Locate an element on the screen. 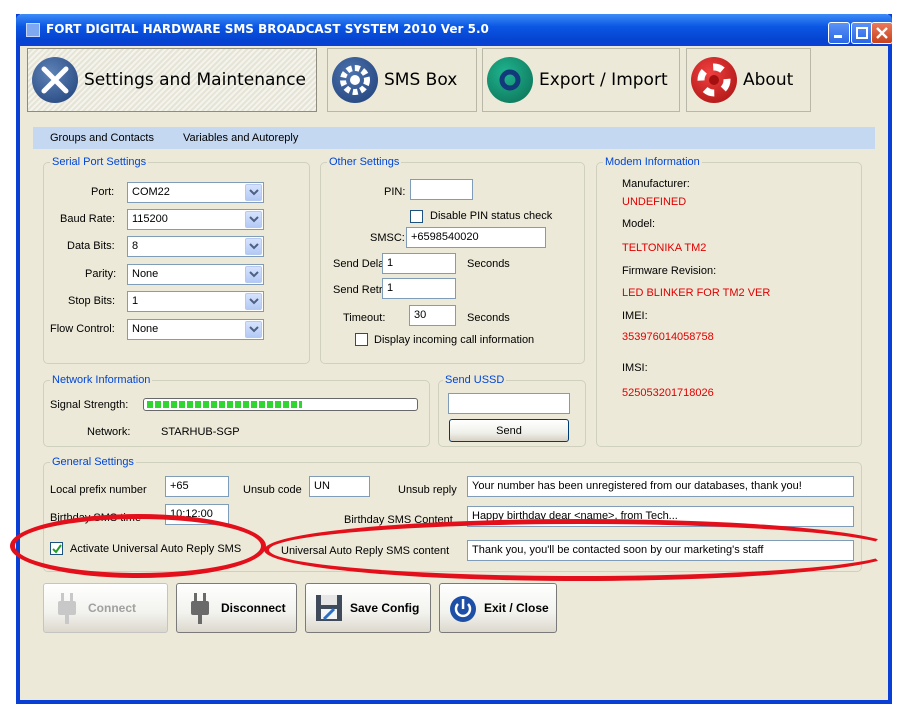 Image resolution: width=901 pixels, height=705 pixels. flow-control-select: None is located at coordinates (195, 329).